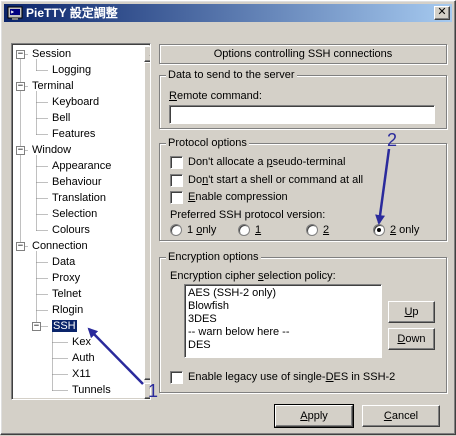  I want to click on title-bar: PieTTY 設定調整 ✕, so click(228, 13).